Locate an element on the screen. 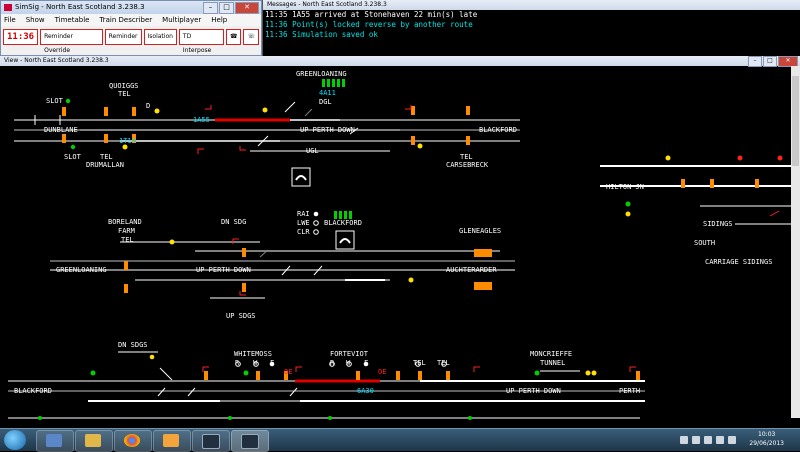 This screenshot has height=452, width=800. label-boreland: BORELAND is located at coordinates (125, 222).